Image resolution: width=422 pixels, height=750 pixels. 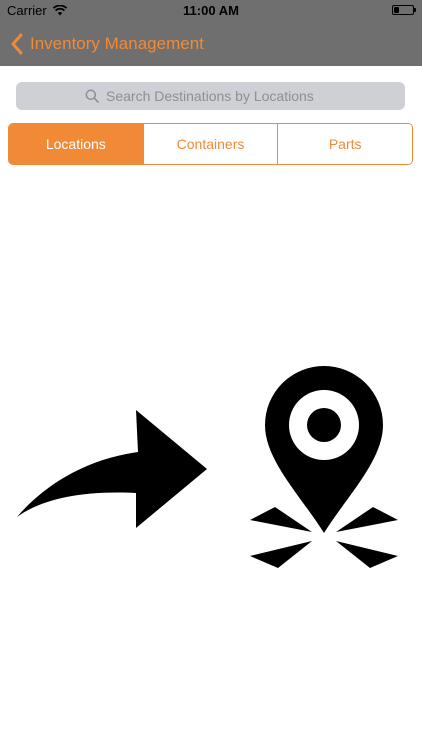 What do you see at coordinates (221, 96) in the screenshot?
I see `search-input` at bounding box center [221, 96].